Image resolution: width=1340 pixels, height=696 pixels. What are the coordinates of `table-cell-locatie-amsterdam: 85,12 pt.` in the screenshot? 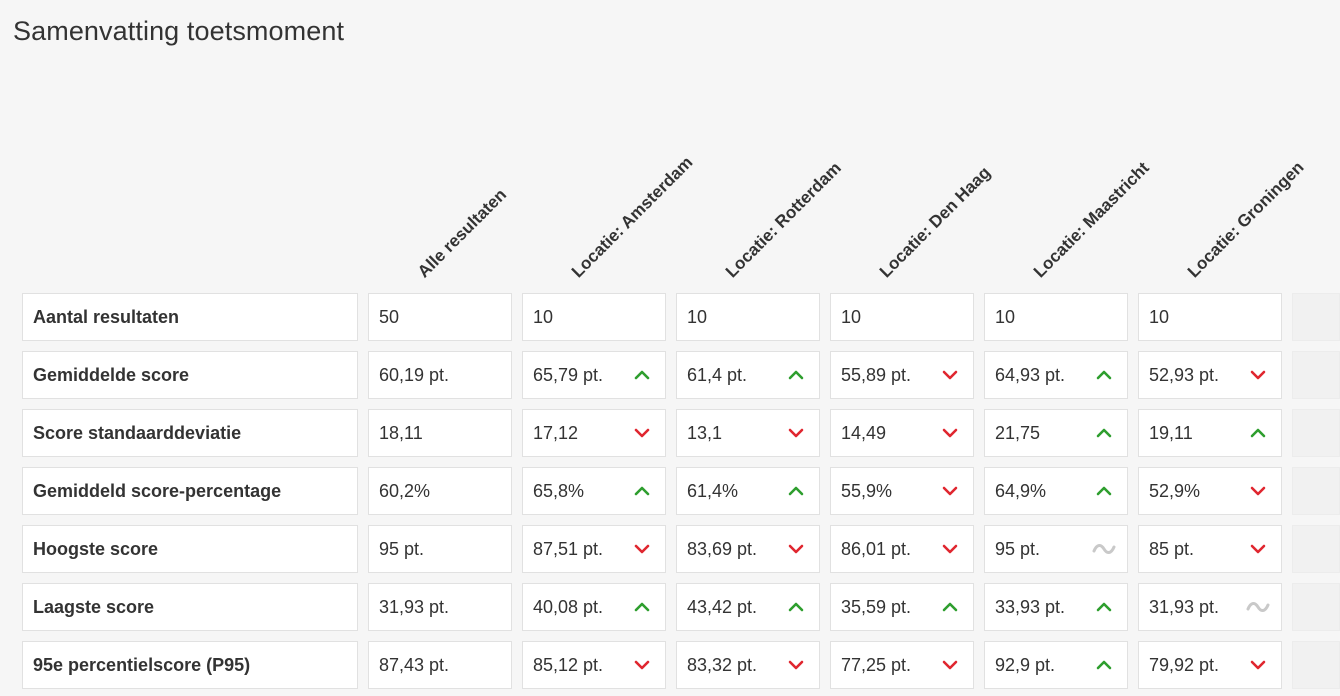 It's located at (594, 665).